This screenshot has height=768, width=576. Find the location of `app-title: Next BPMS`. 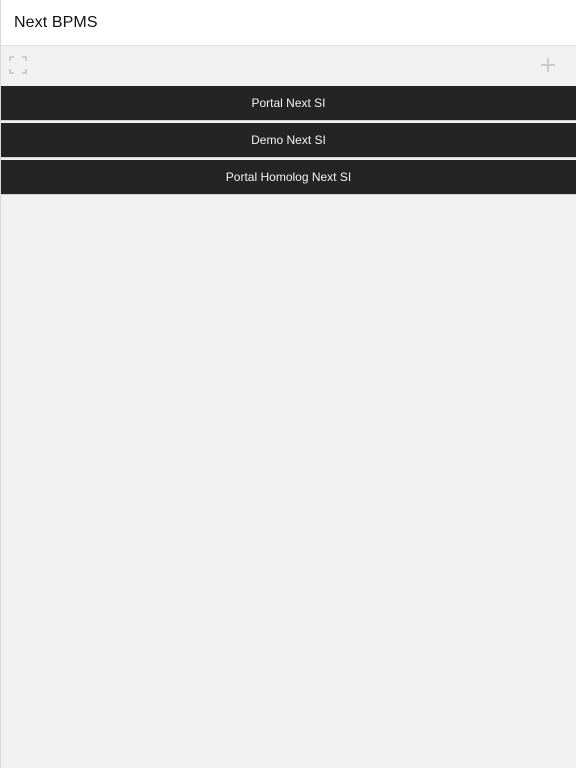

app-title: Next BPMS is located at coordinates (56, 22).